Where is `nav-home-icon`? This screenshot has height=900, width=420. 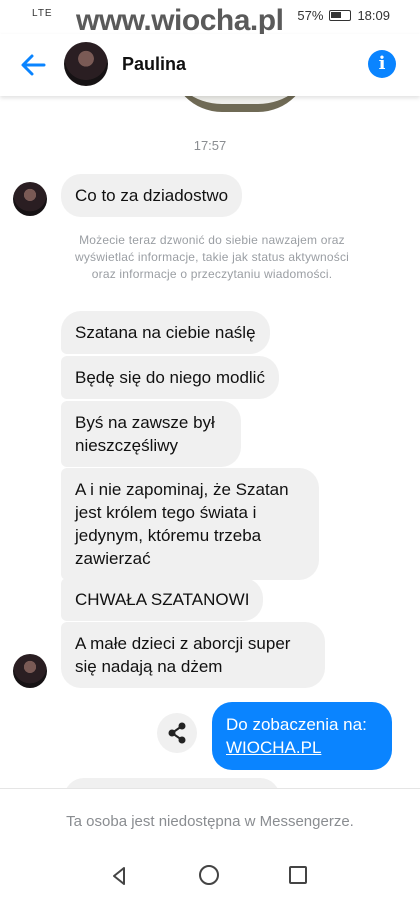 nav-home-icon is located at coordinates (209, 875).